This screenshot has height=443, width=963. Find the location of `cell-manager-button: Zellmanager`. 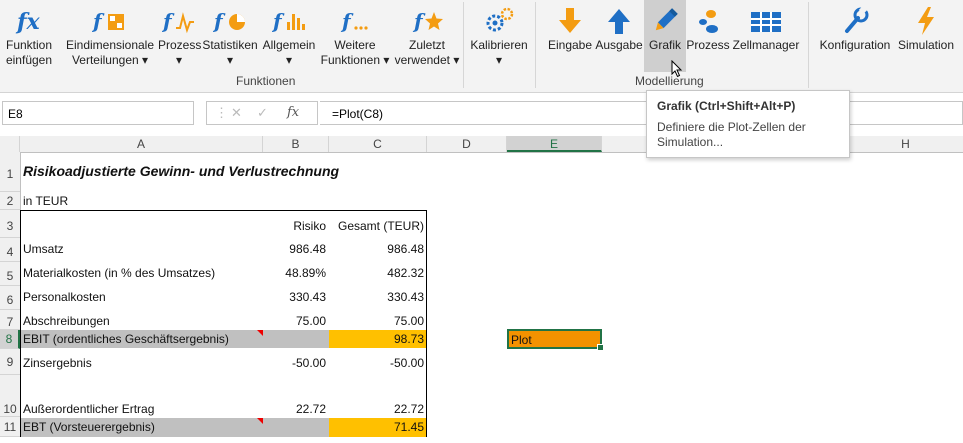

cell-manager-button: Zellmanager is located at coordinates (766, 36).